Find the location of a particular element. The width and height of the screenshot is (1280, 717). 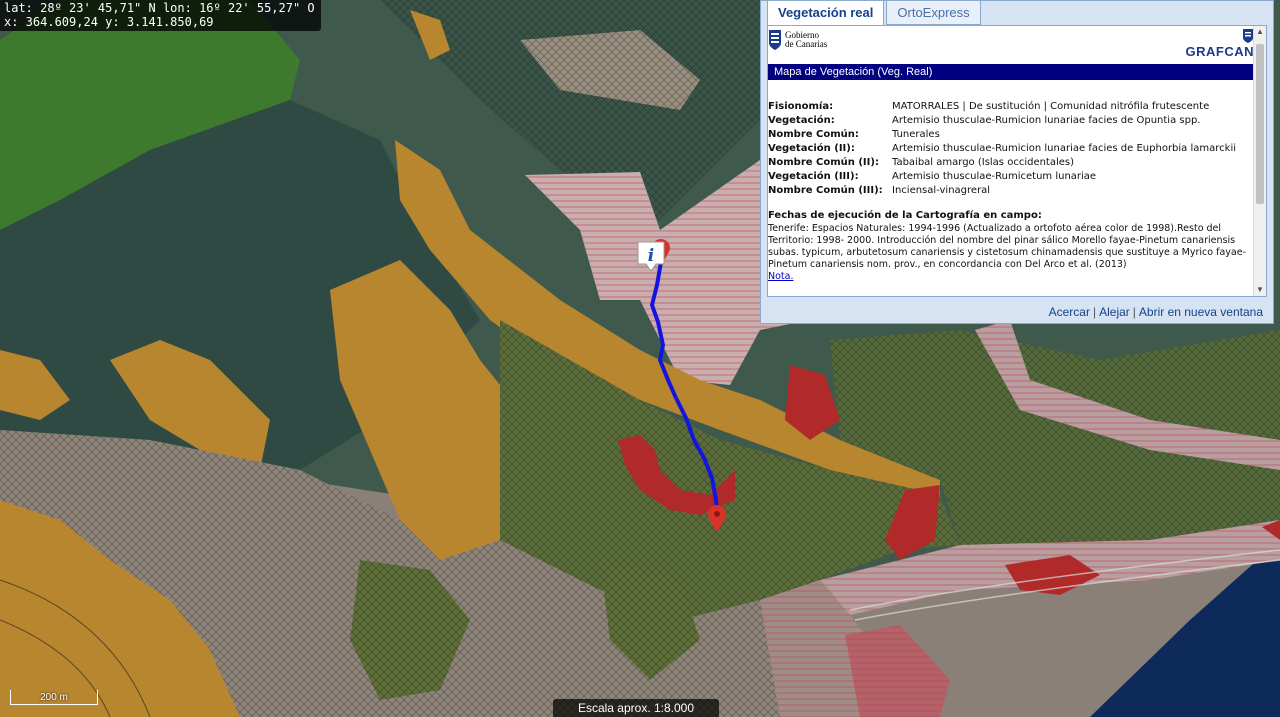

attribute-row: Nombre Común: Tunerales is located at coordinates (1010, 135).